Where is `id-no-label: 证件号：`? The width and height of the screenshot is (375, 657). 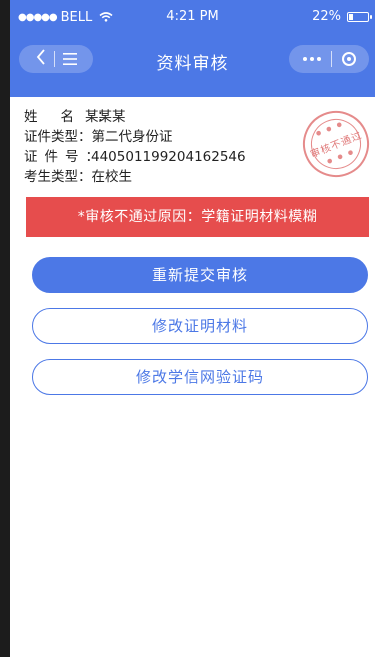 id-no-label: 证件号： is located at coordinates (65, 157).